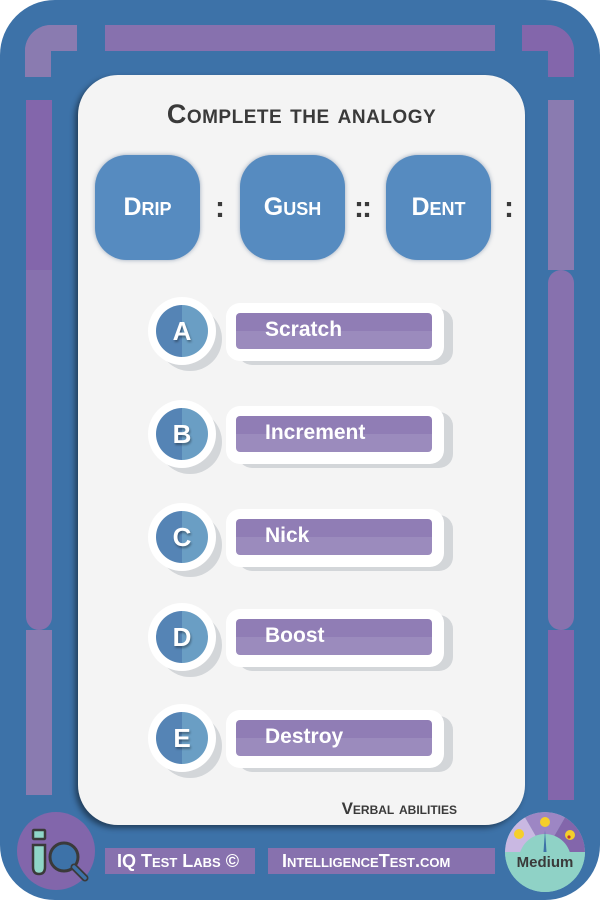  I want to click on option-answer-button: Scratch, so click(334, 331).